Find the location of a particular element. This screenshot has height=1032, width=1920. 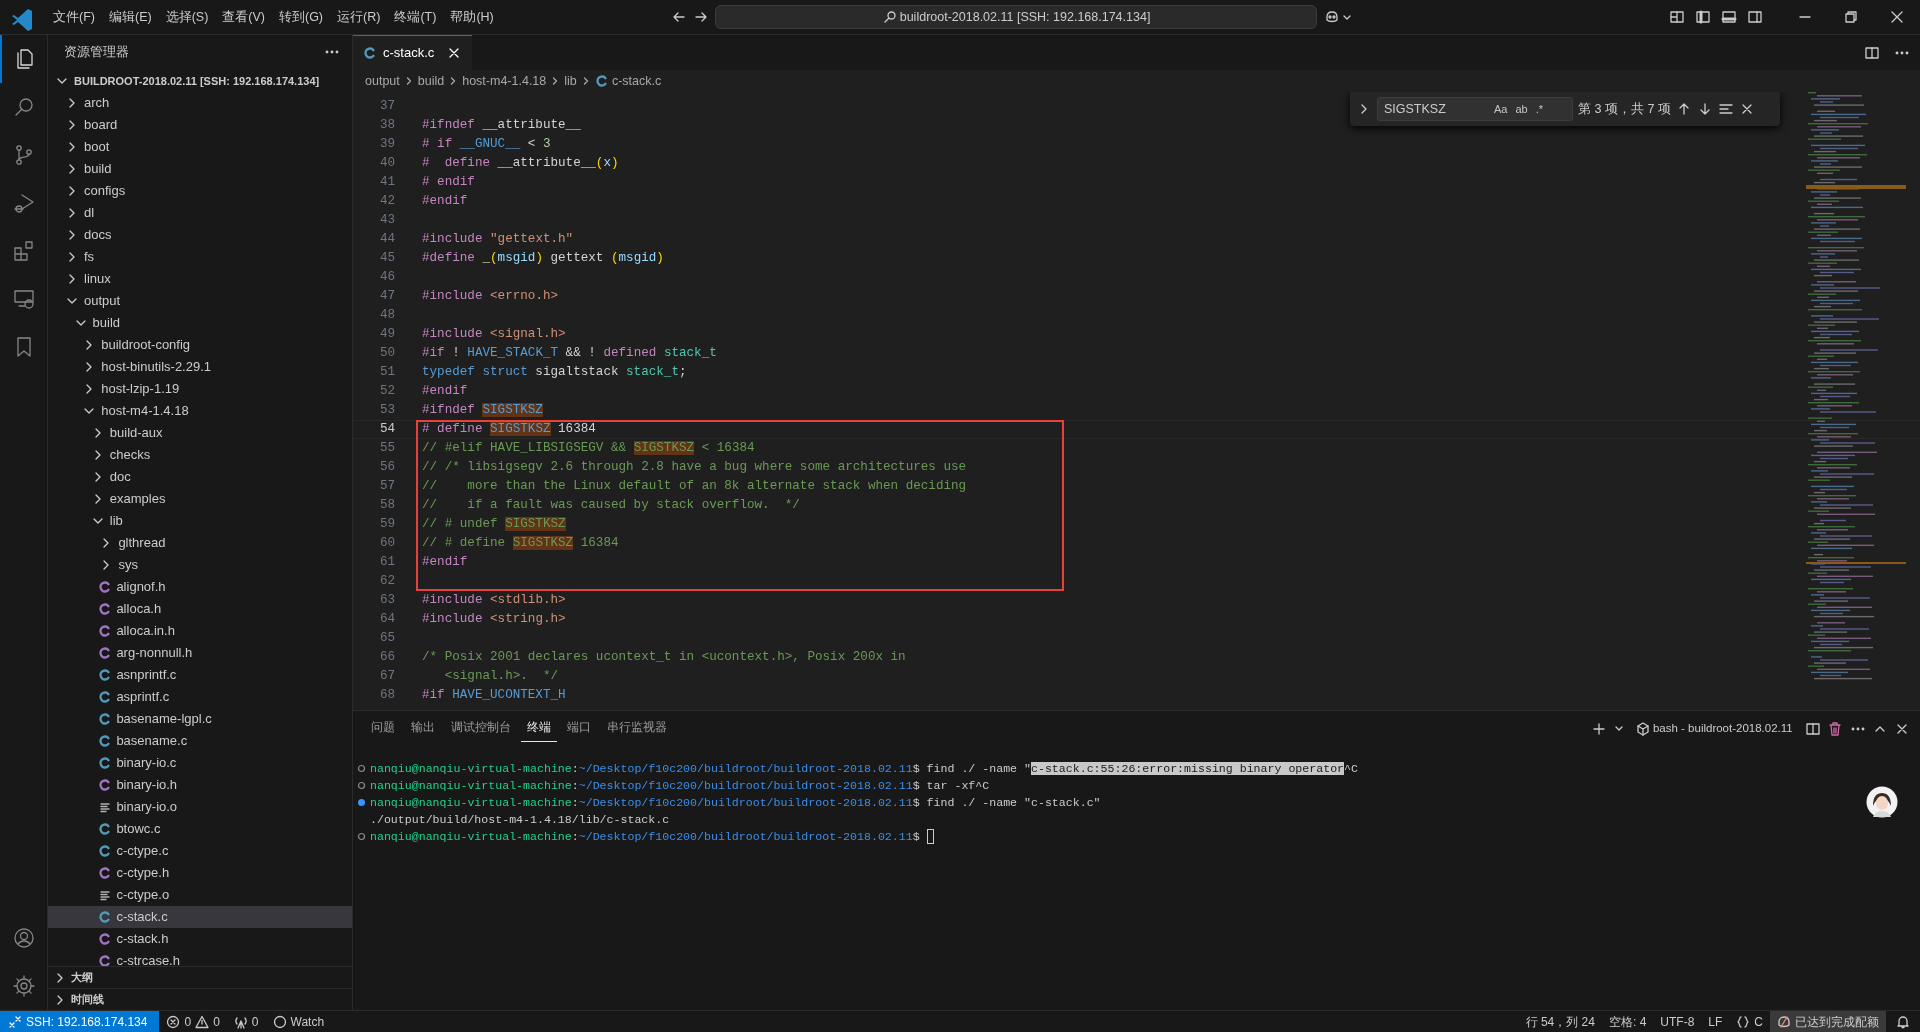

quota-indicator: 已达到完成配额 is located at coordinates (1828, 1021).